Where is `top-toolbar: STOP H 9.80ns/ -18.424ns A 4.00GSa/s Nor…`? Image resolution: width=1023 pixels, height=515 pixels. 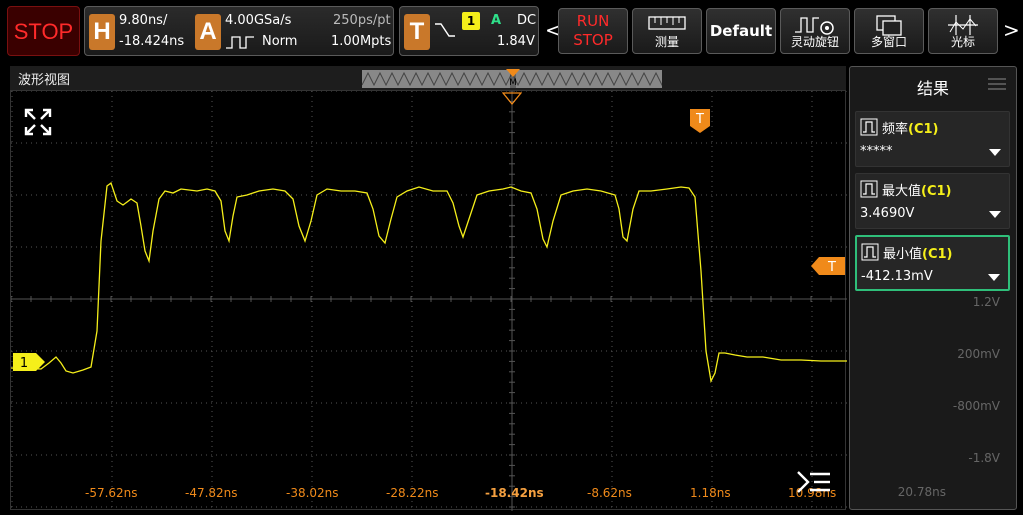 top-toolbar: STOP H 9.80ns/ -18.424ns A 4.00GSa/s Nor… is located at coordinates (511, 31).